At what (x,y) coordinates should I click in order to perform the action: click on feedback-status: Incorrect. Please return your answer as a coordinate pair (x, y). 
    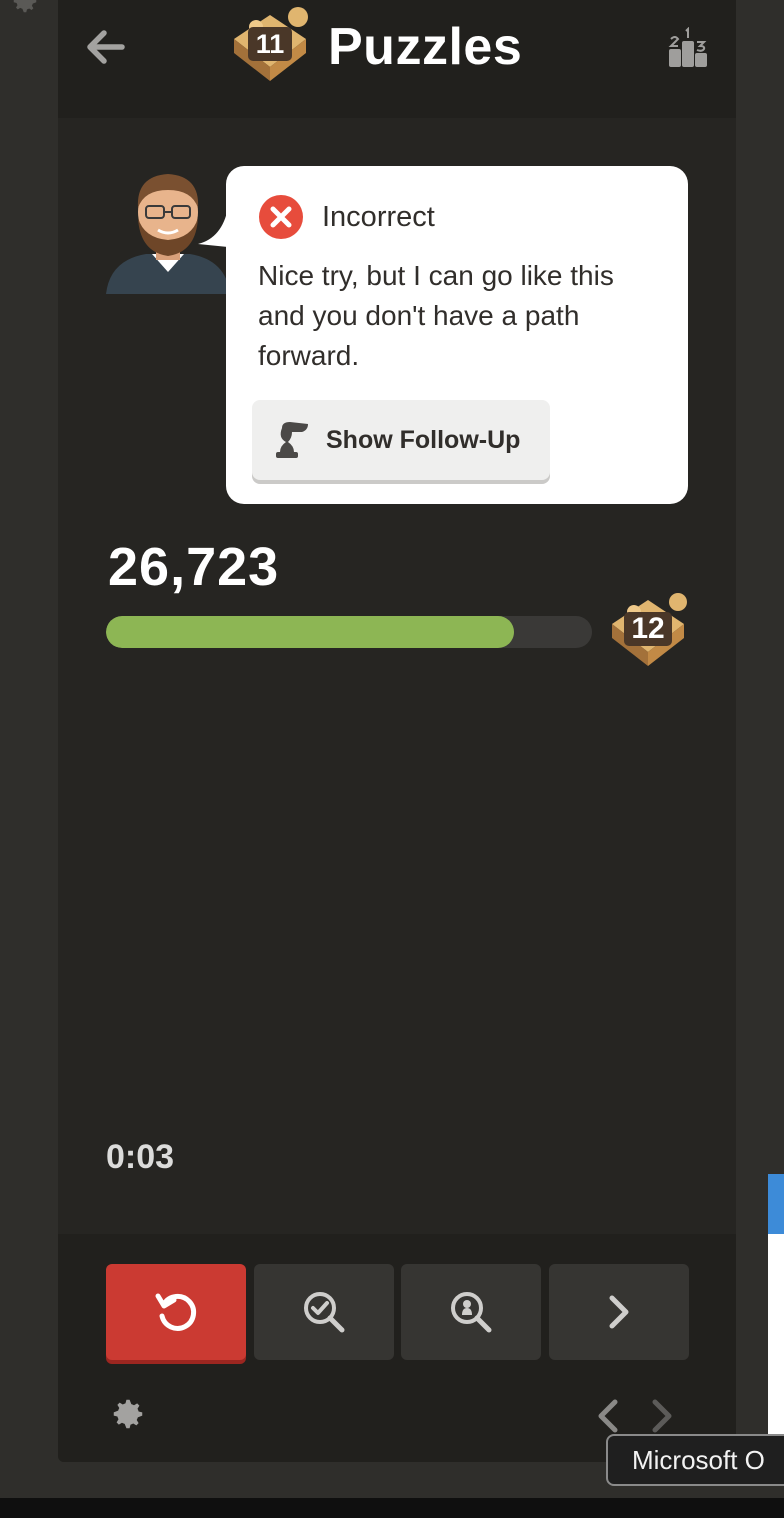
    Looking at the image, I should click on (378, 216).